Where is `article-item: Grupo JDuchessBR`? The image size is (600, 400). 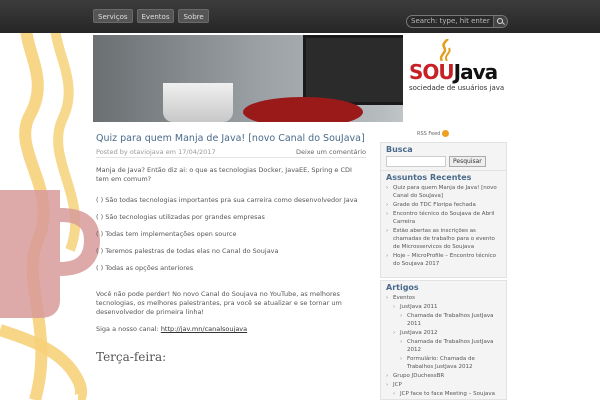 article-item: Grupo JDuchessBR is located at coordinates (443, 376).